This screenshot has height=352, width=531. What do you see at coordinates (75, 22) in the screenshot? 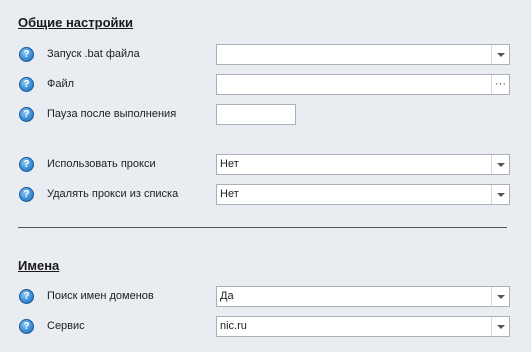
I see `section-title-general: Общие настройки` at bounding box center [75, 22].